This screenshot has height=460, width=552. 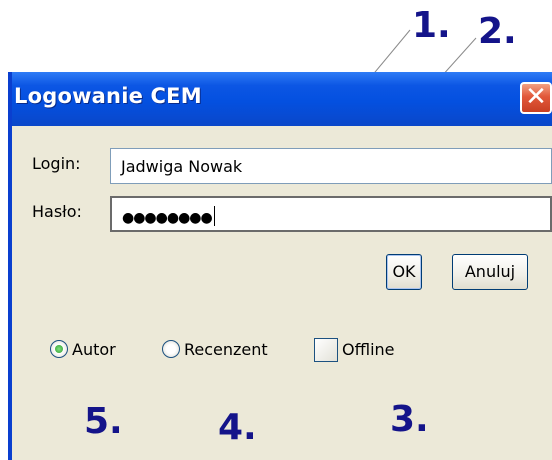 What do you see at coordinates (103, 421) in the screenshot?
I see `callout-5: 5.` at bounding box center [103, 421].